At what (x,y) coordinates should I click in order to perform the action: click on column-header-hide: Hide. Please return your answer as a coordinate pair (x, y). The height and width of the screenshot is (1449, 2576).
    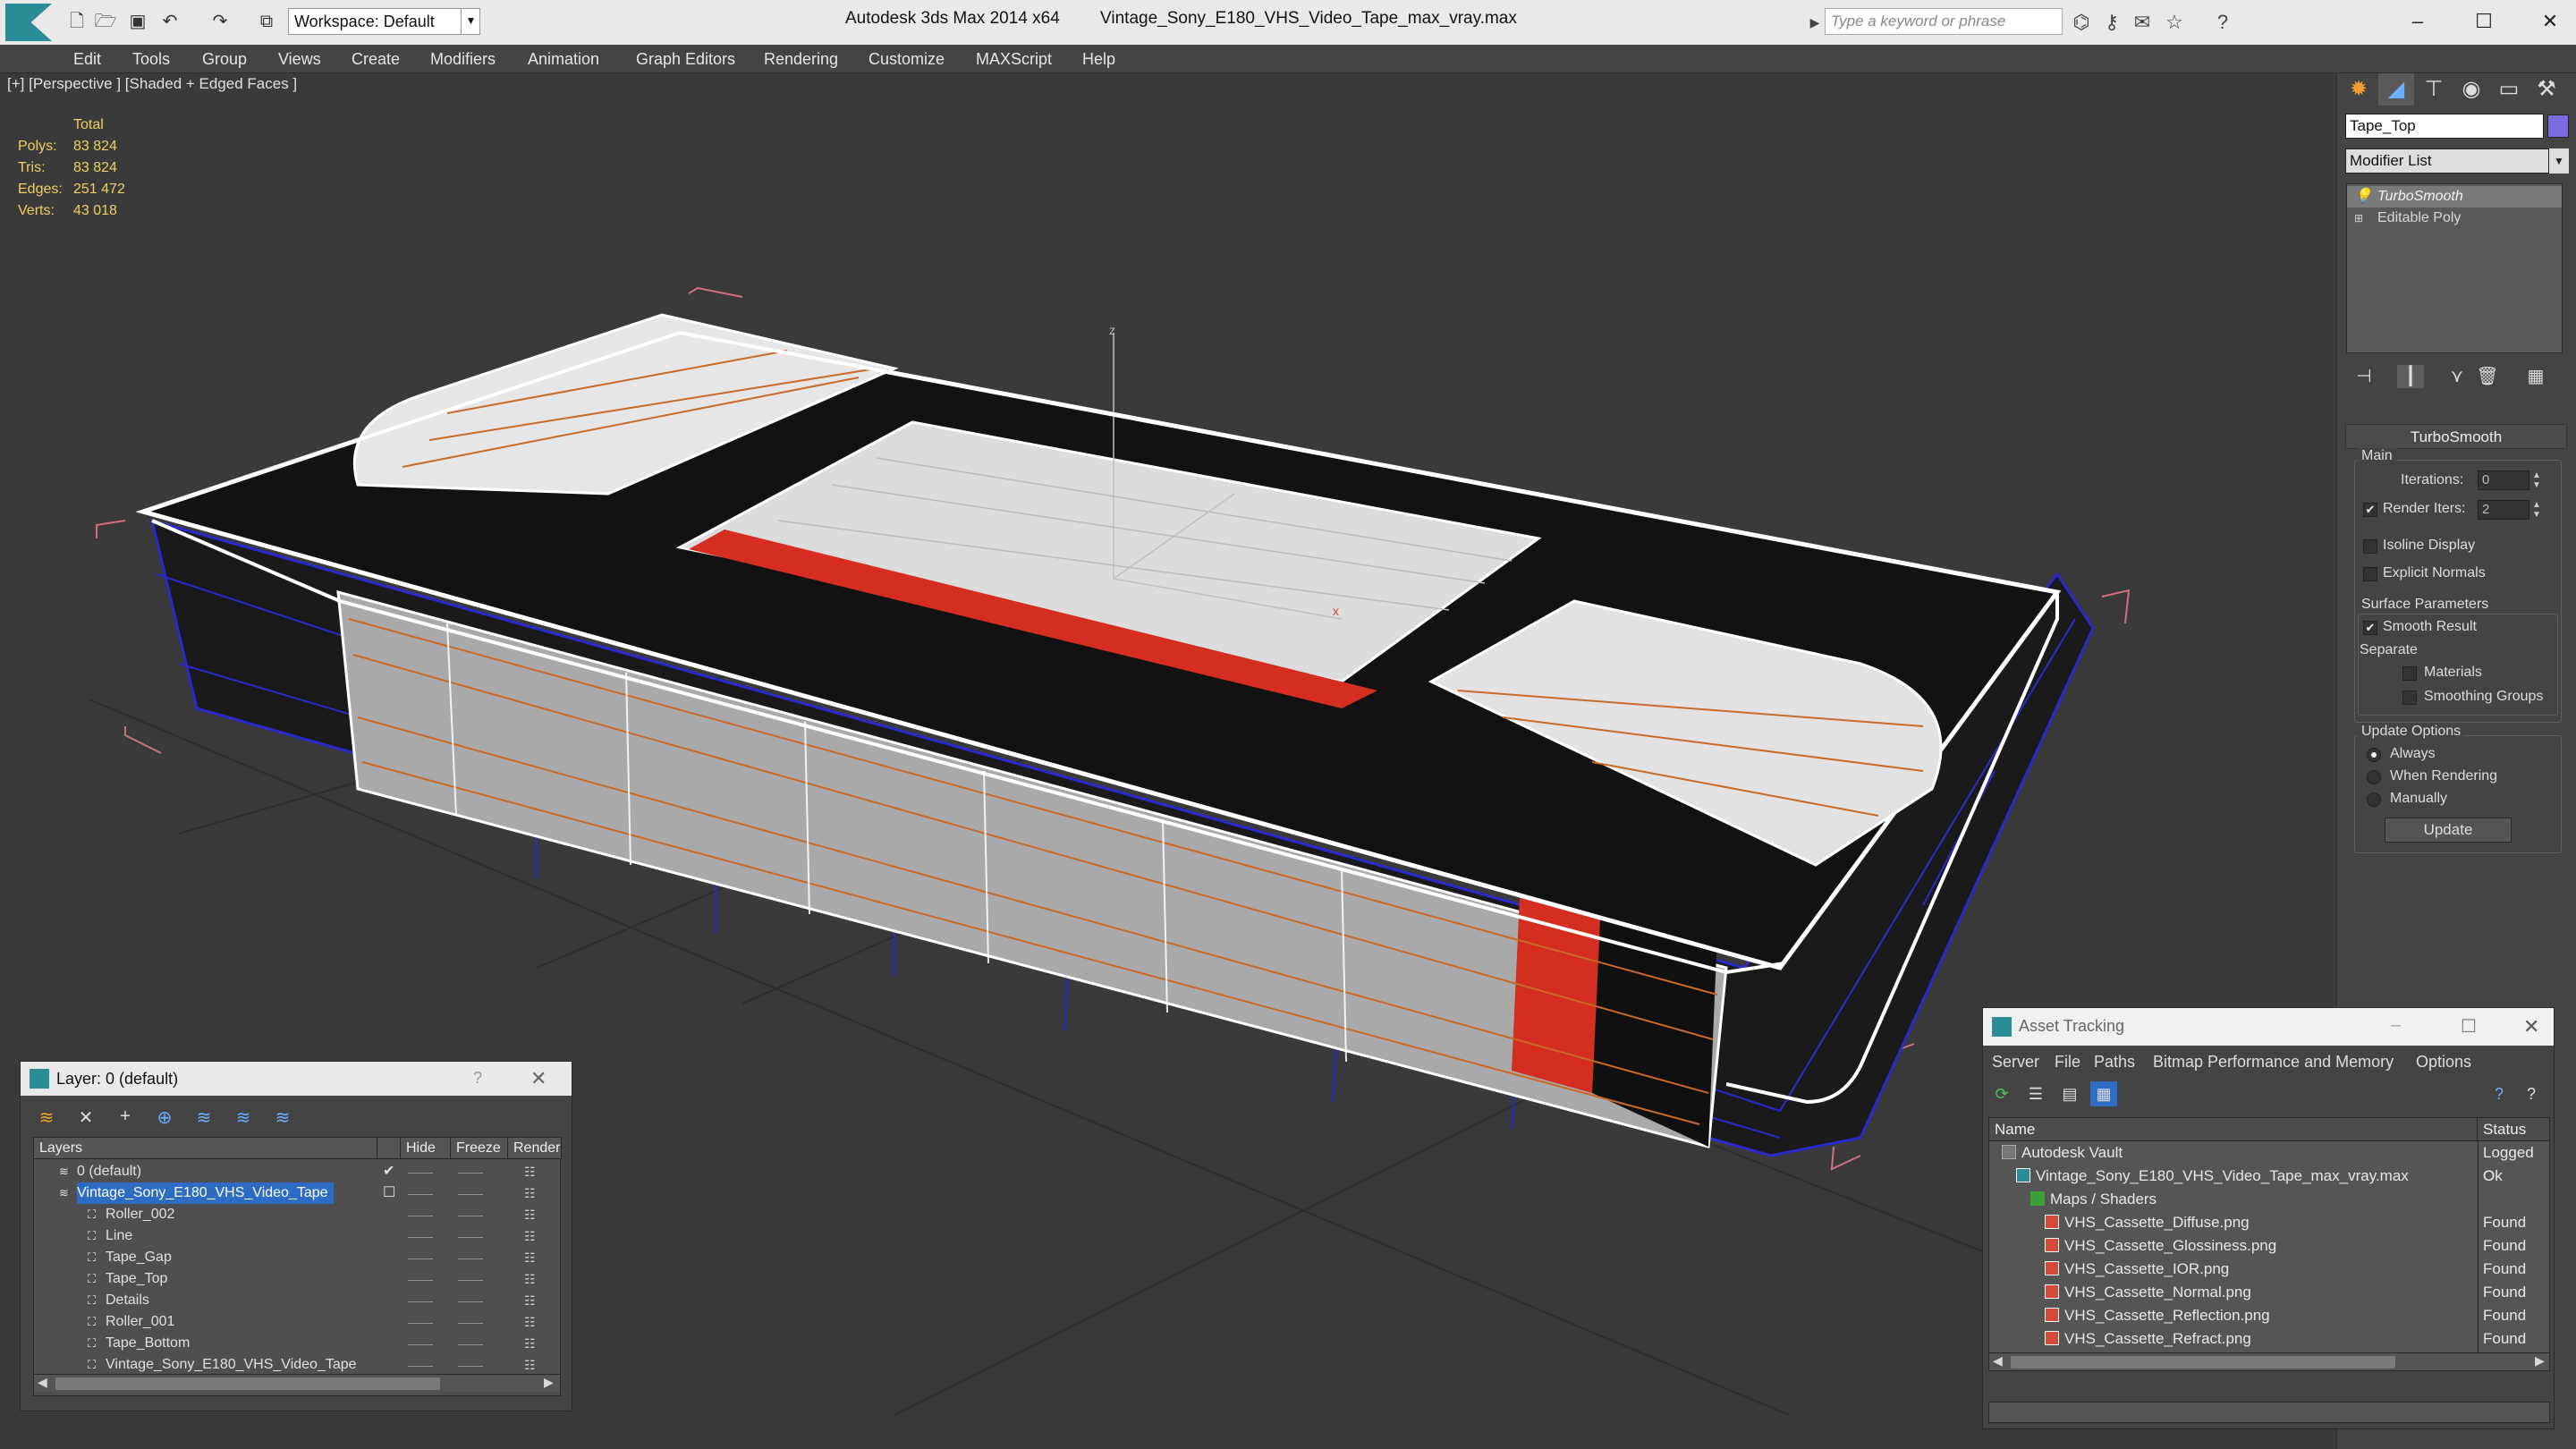
    Looking at the image, I should click on (426, 1148).